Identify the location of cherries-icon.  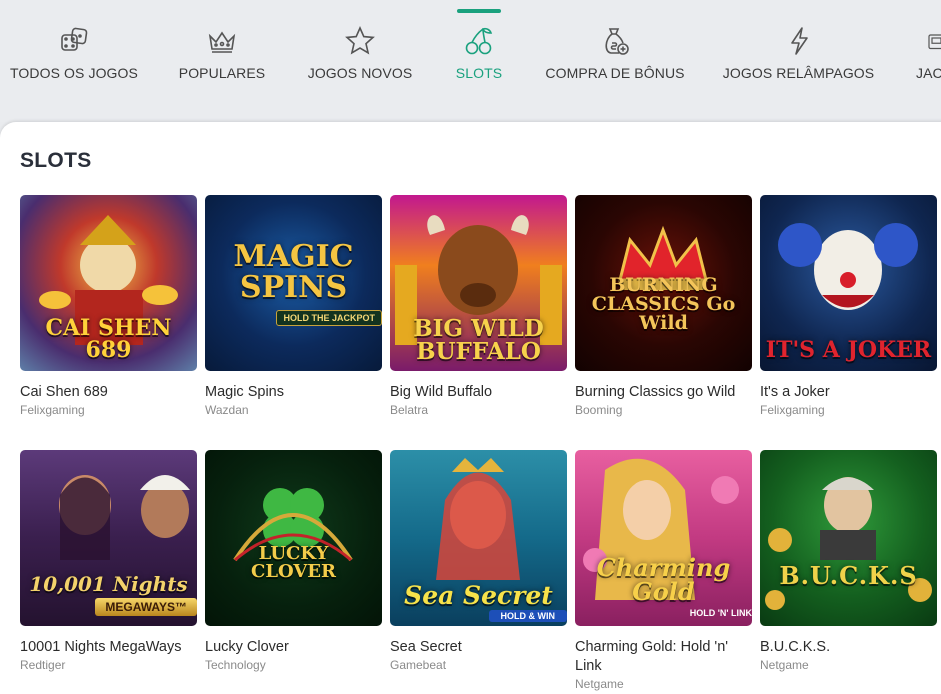
(479, 41).